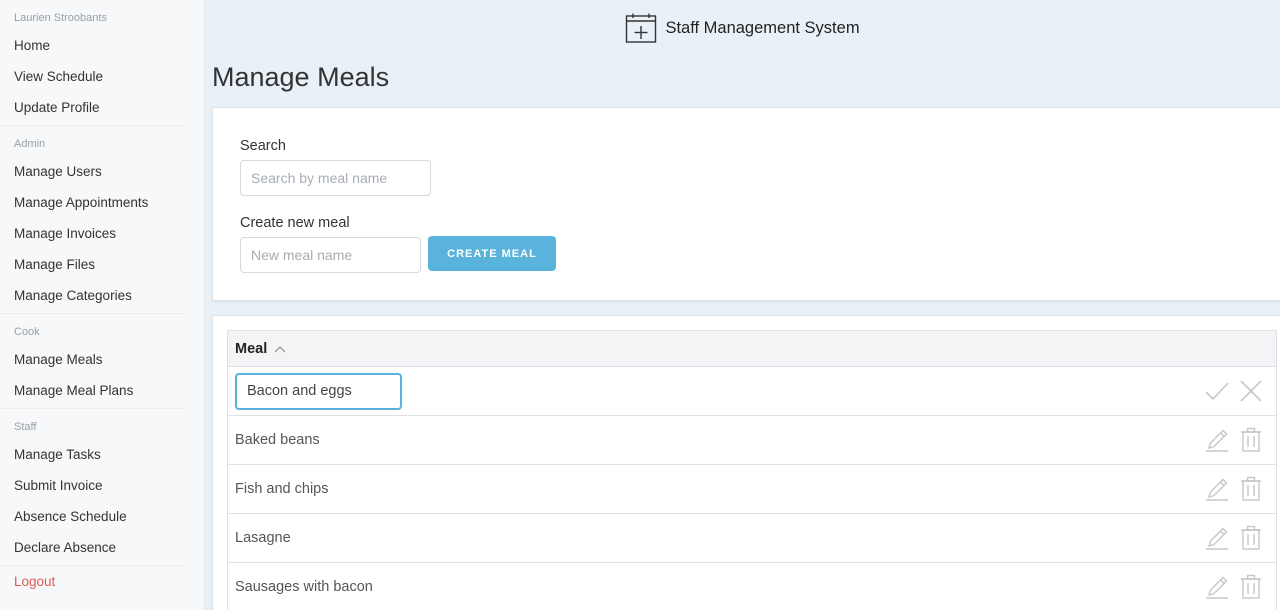 The image size is (1280, 610). Describe the element at coordinates (102, 264) in the screenshot. I see `sidebar-item-manage-files: Manage Files` at that location.